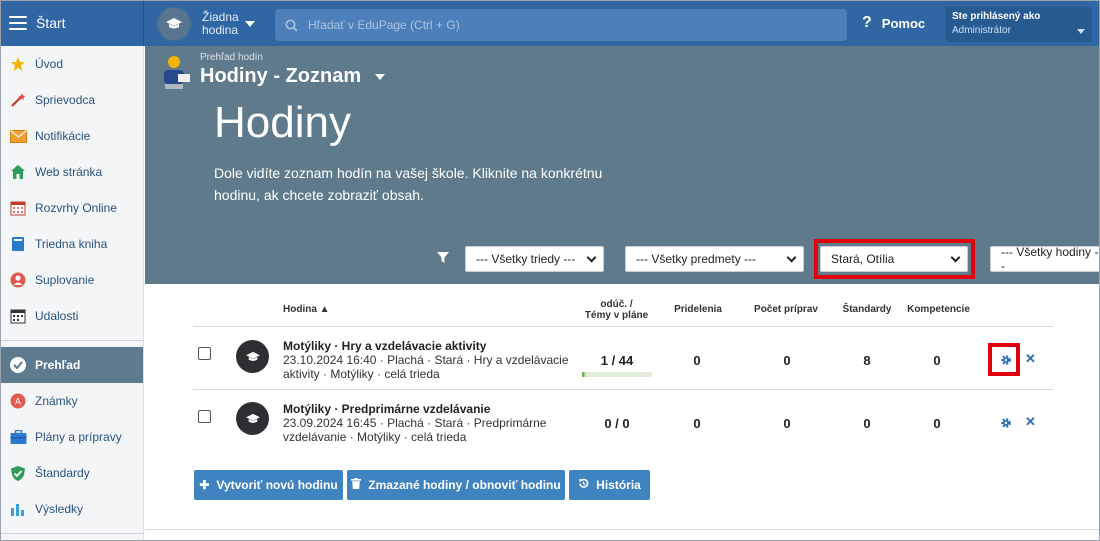  I want to click on column-header-taught-line2: Témy v pláne, so click(616, 315).